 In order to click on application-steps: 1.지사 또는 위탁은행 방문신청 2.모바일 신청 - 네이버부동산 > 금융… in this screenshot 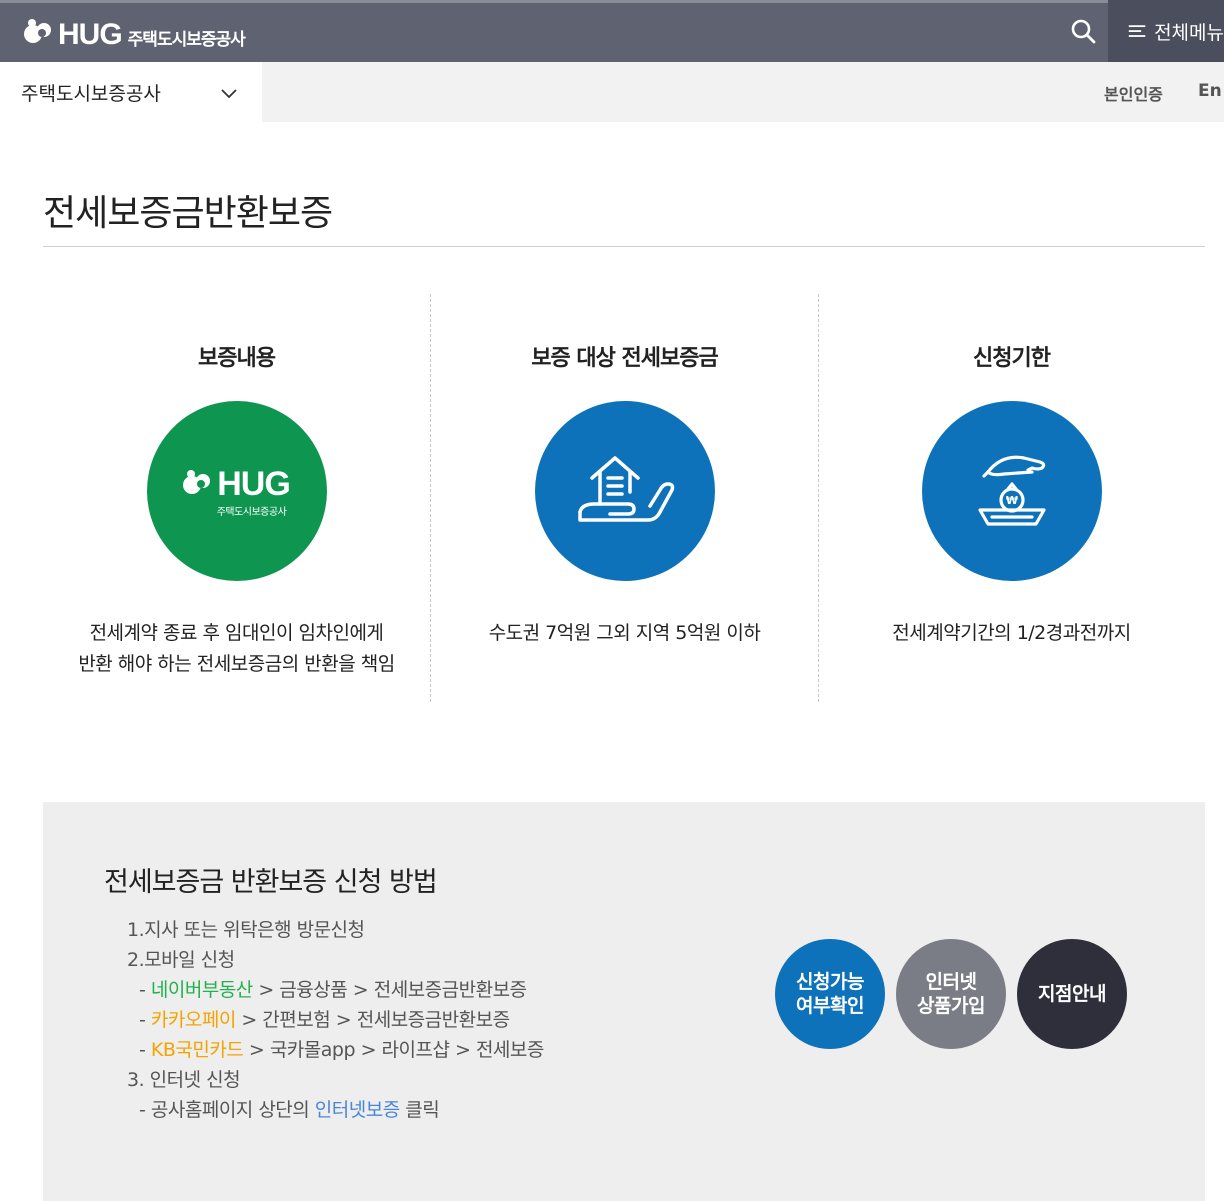, I will do `click(335, 1020)`.